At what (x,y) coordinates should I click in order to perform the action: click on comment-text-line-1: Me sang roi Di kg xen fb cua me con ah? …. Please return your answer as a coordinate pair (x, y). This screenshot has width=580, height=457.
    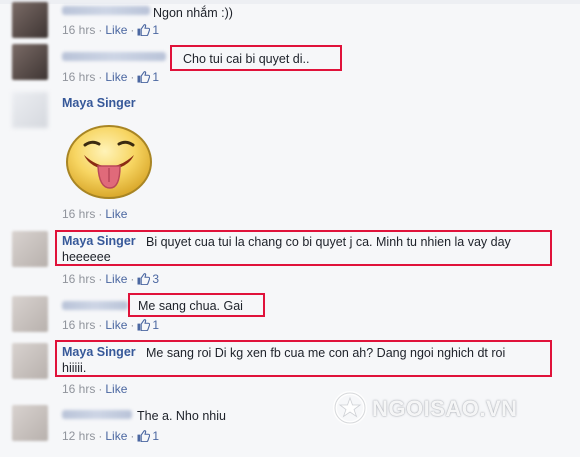
    Looking at the image, I should click on (326, 353).